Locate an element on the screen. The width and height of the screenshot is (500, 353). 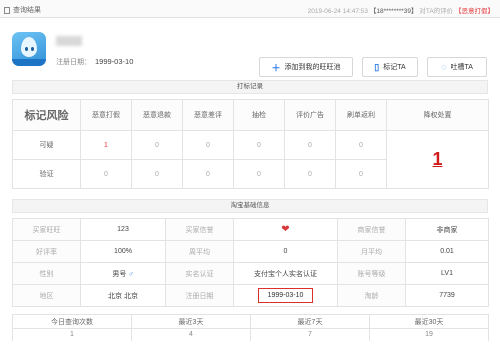
info-key: 商家信誉 is located at coordinates (371, 229).